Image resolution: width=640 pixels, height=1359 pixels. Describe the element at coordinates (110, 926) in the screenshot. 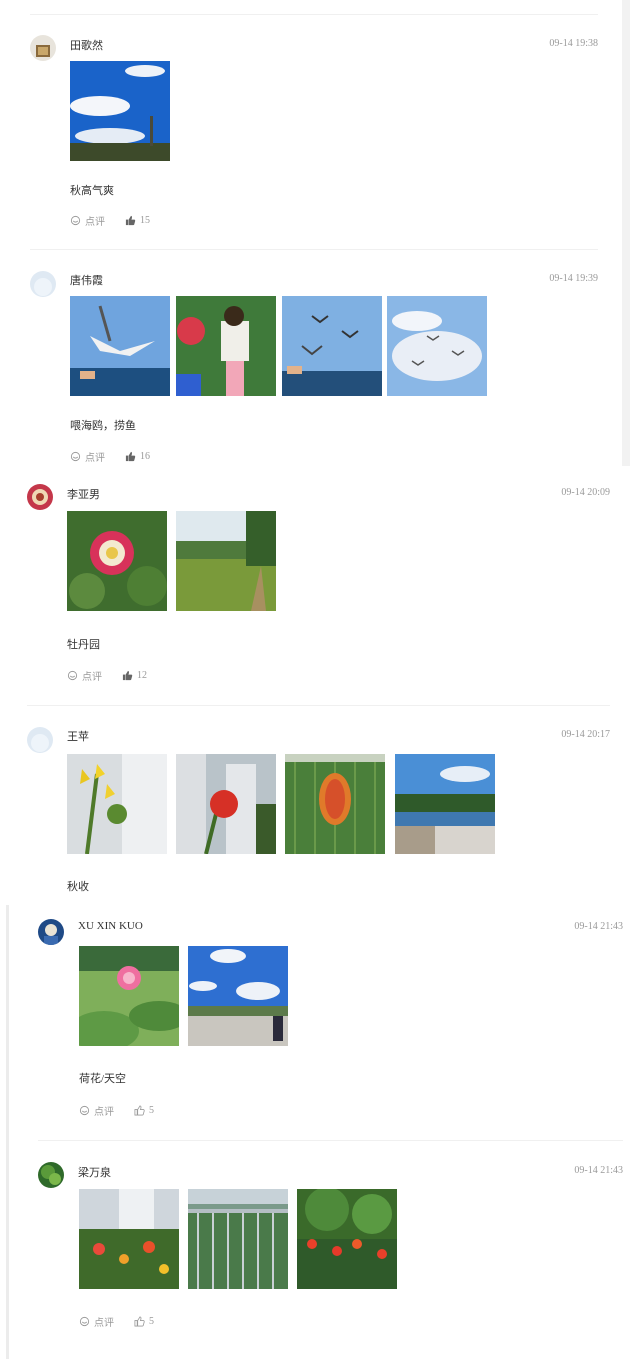

I see `author-name: XU XIN KUO` at that location.